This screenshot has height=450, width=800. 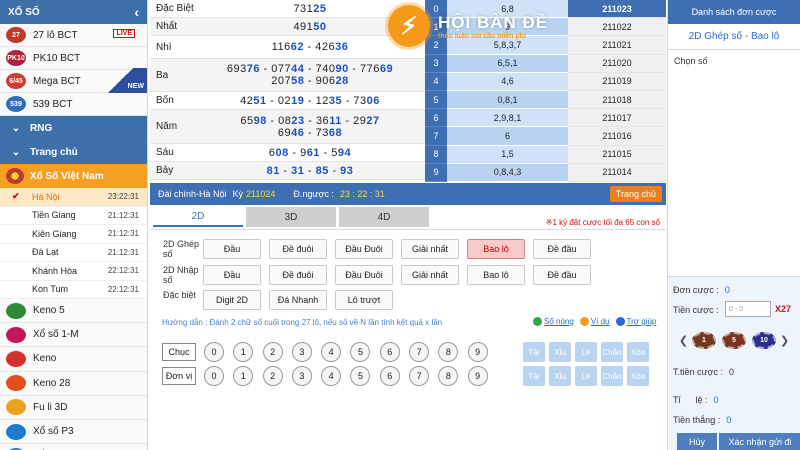 What do you see at coordinates (635, 321) in the screenshot?
I see `link-2: Trợ giúp` at bounding box center [635, 321].